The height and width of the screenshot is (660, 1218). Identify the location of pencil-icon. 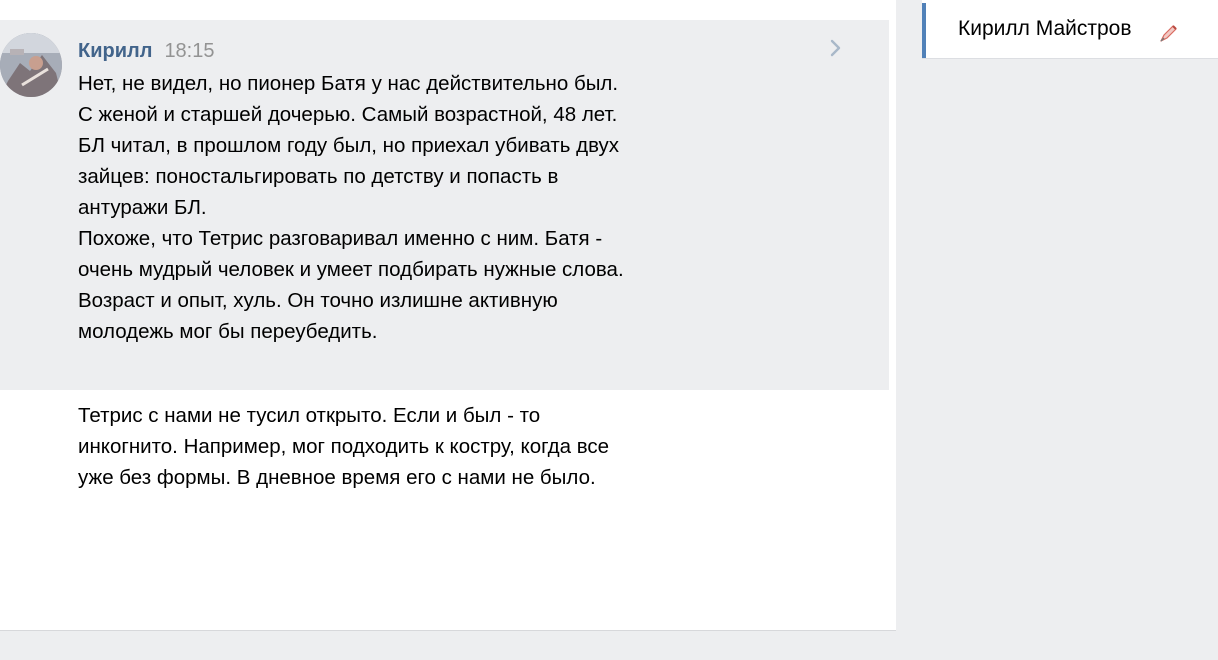
(1168, 33).